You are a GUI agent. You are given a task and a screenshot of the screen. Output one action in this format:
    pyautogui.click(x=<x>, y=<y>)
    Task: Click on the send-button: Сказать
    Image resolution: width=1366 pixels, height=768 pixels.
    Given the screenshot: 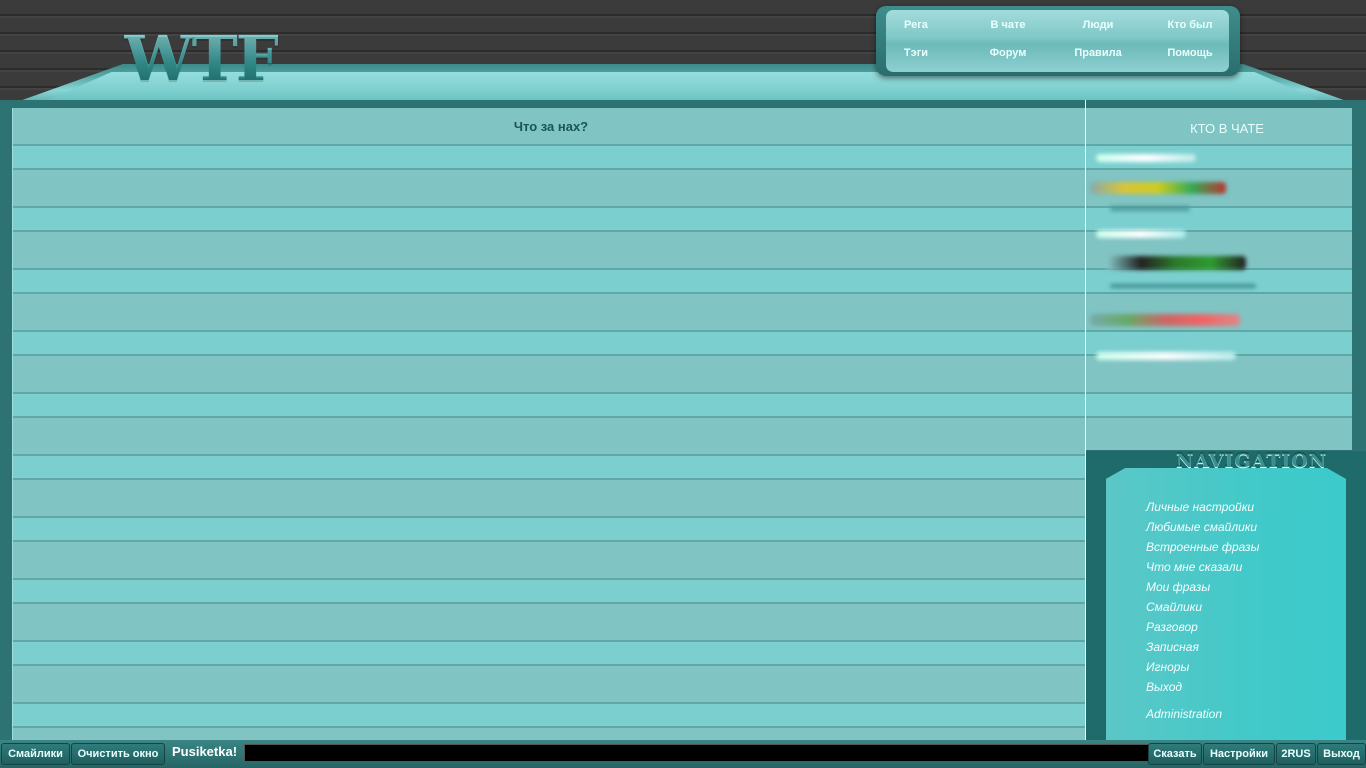 What is the action you would take?
    pyautogui.click(x=1175, y=754)
    